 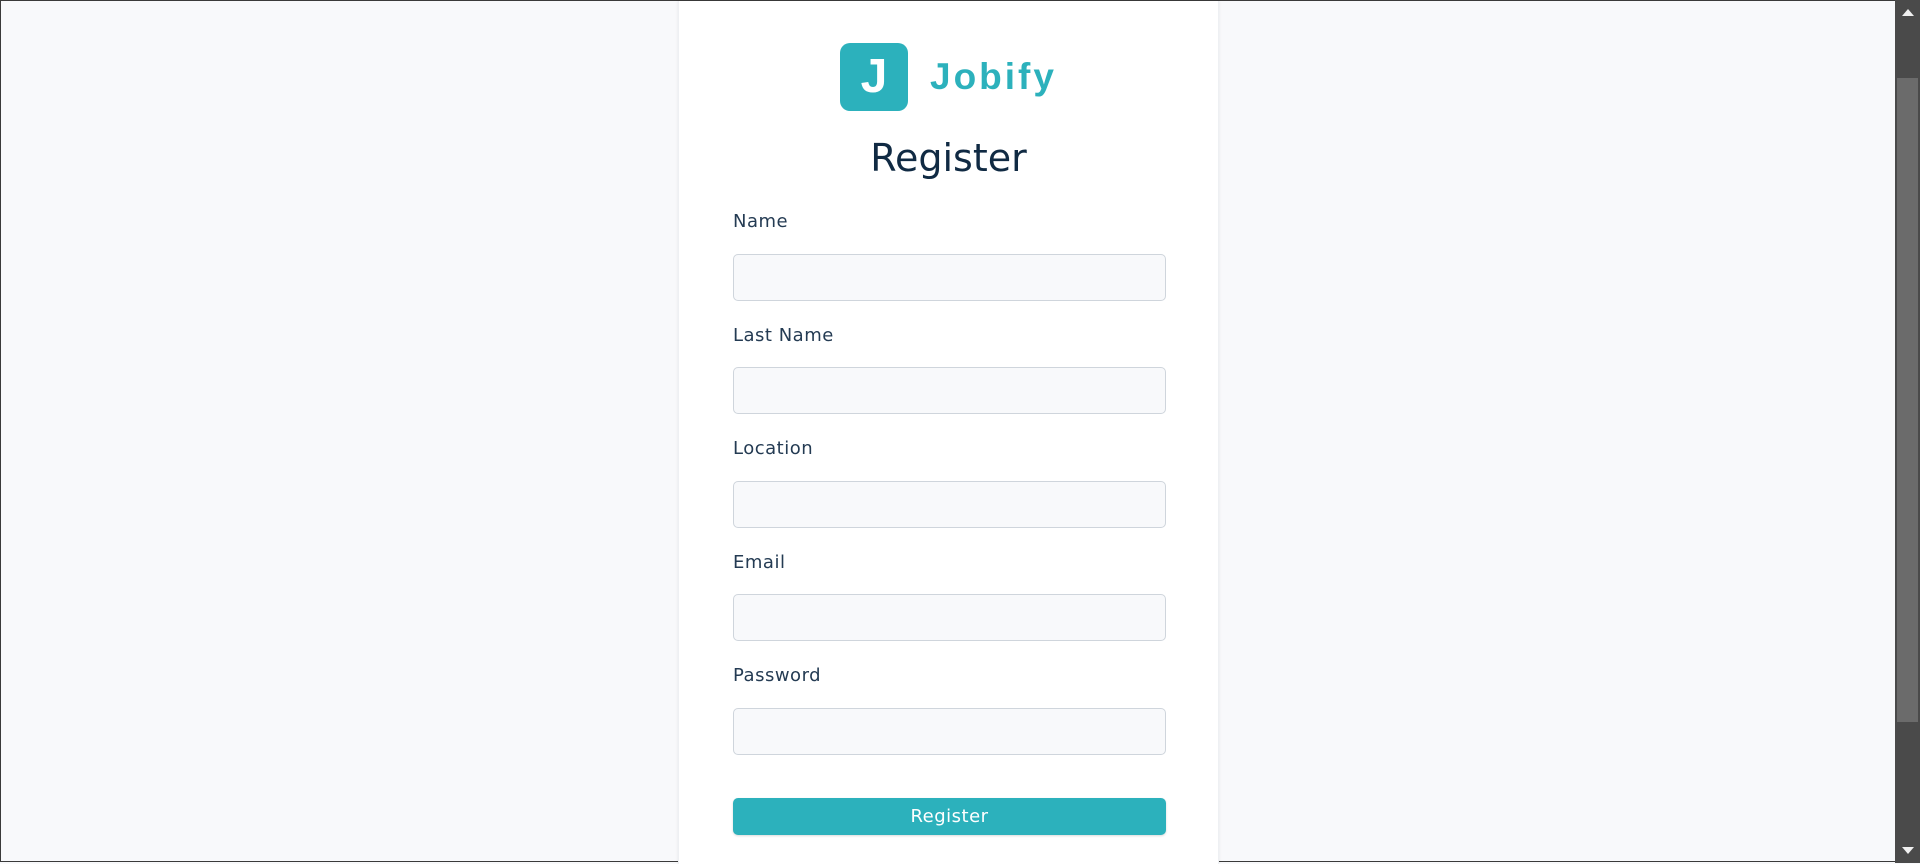 I want to click on location-label: Location, so click(x=773, y=448).